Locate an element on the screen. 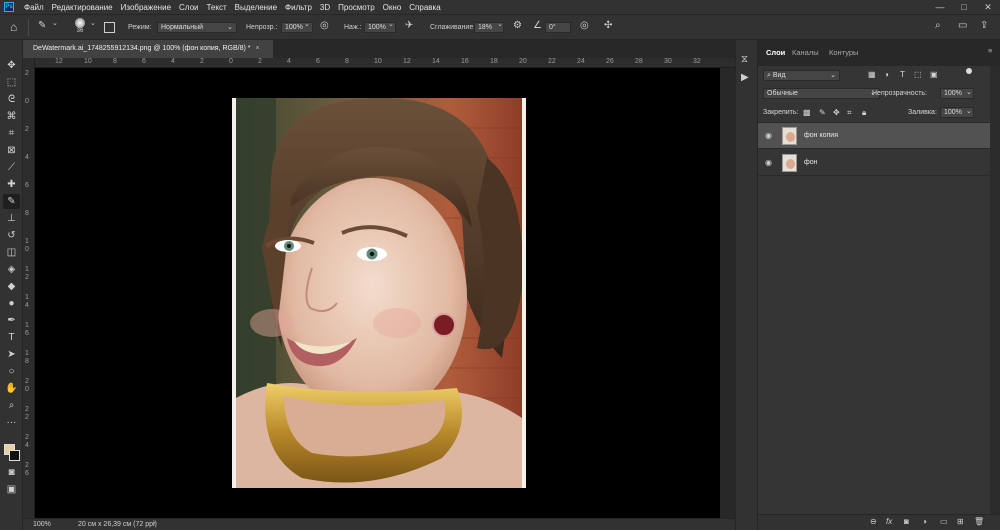 This screenshot has height=530, width=1000. angle-field: 0° is located at coordinates (558, 27).